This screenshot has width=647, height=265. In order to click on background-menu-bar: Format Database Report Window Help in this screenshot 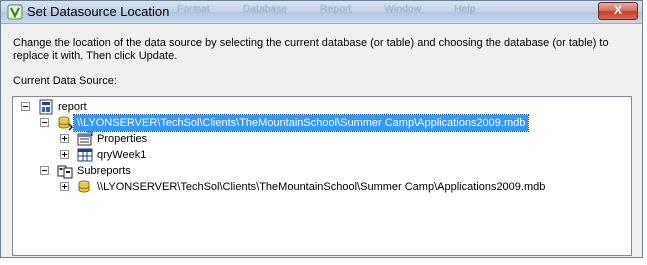, I will do `click(374, 11)`.